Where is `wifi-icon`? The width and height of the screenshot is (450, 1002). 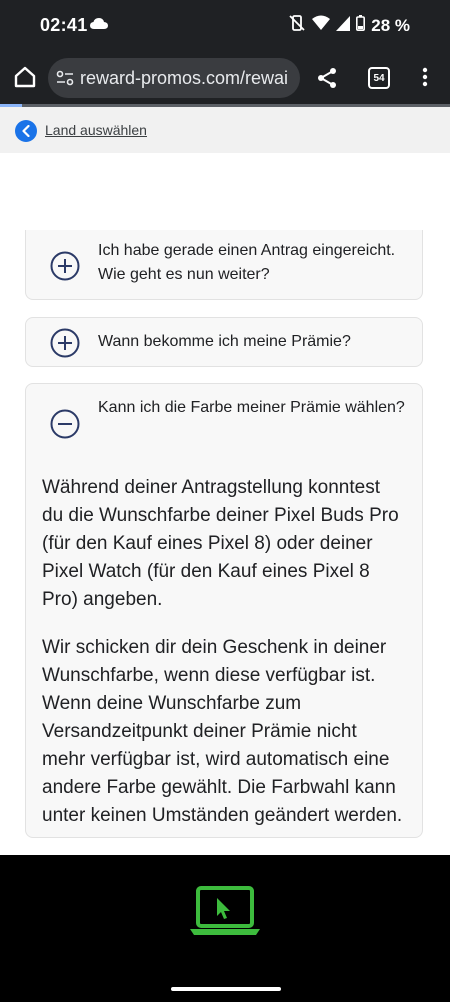
wifi-icon is located at coordinates (321, 25).